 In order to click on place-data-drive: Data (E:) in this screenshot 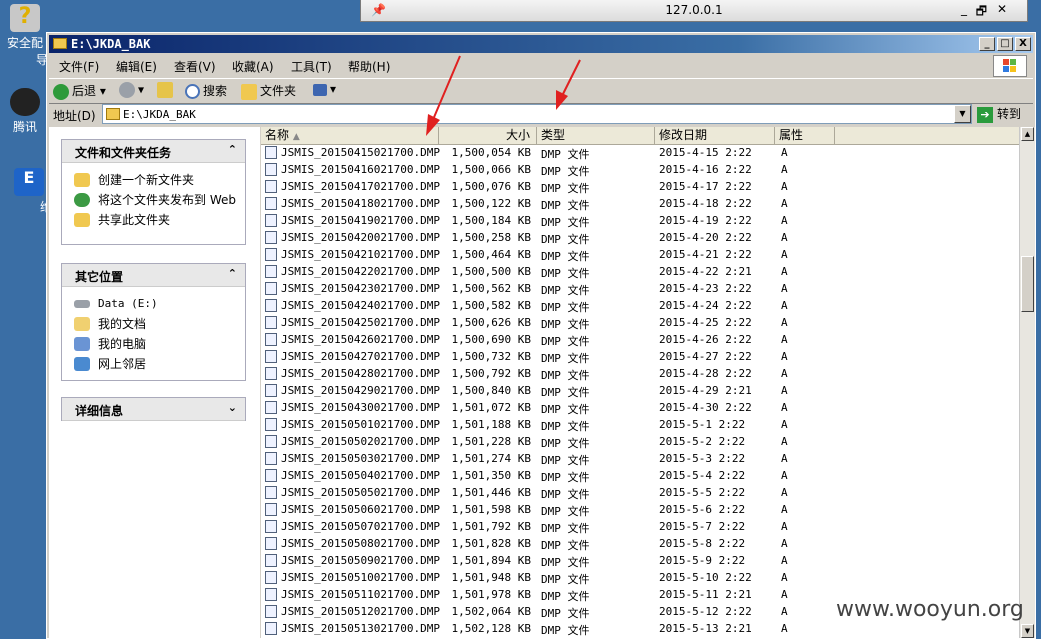, I will do `click(153, 304)`.